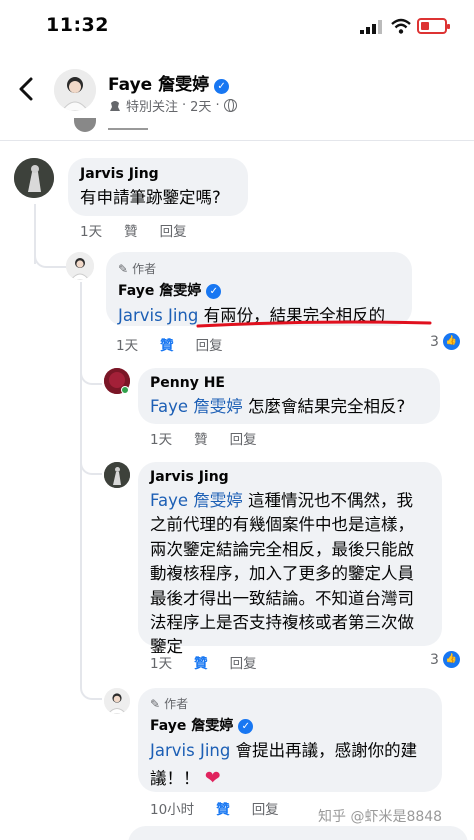 The height and width of the screenshot is (840, 474). I want to click on comment-text: 有申請筆跡鑒定嗎?, so click(150, 197).